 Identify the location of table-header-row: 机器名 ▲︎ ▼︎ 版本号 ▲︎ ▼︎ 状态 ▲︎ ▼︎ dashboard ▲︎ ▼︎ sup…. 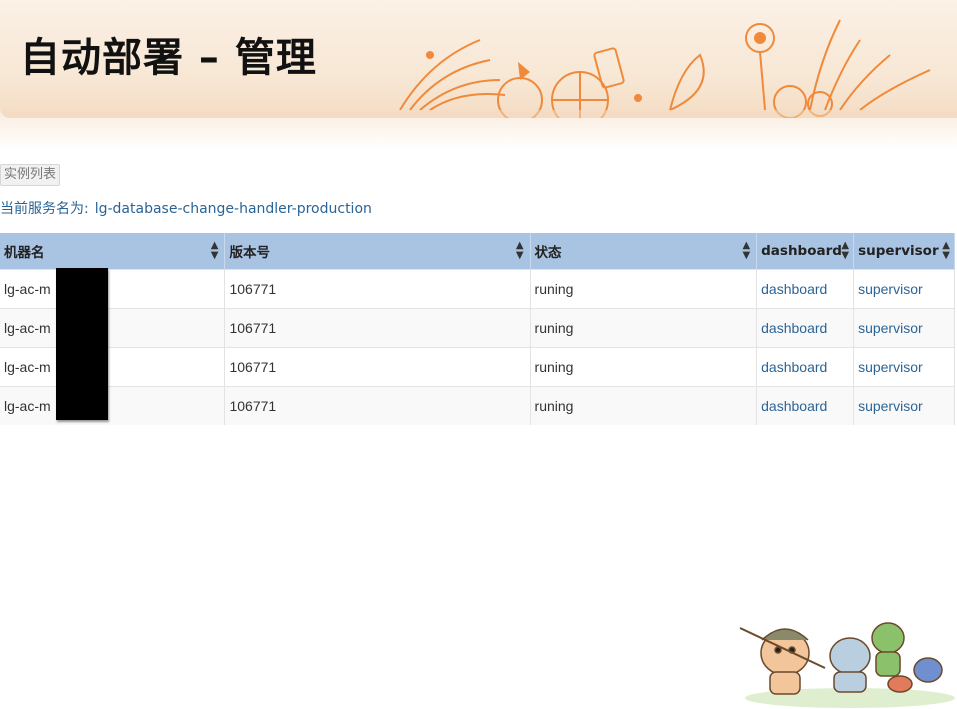
(477, 251).